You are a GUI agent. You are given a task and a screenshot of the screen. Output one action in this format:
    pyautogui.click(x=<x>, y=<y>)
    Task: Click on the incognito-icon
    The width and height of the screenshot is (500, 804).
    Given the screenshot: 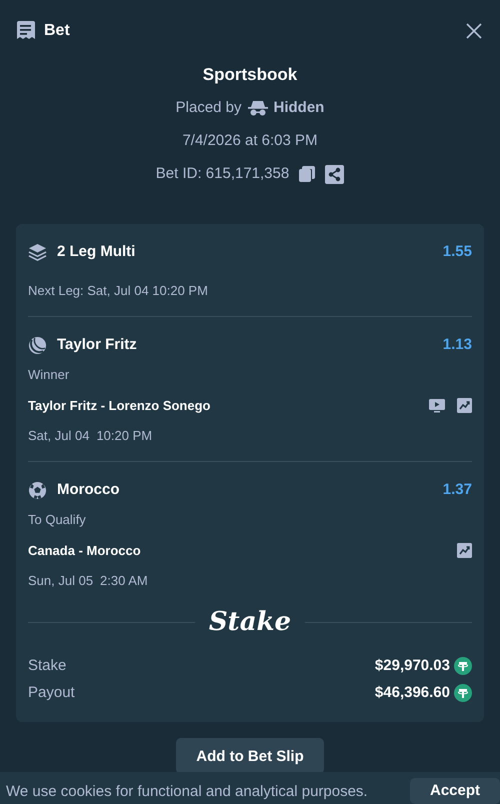 What is the action you would take?
    pyautogui.click(x=258, y=108)
    